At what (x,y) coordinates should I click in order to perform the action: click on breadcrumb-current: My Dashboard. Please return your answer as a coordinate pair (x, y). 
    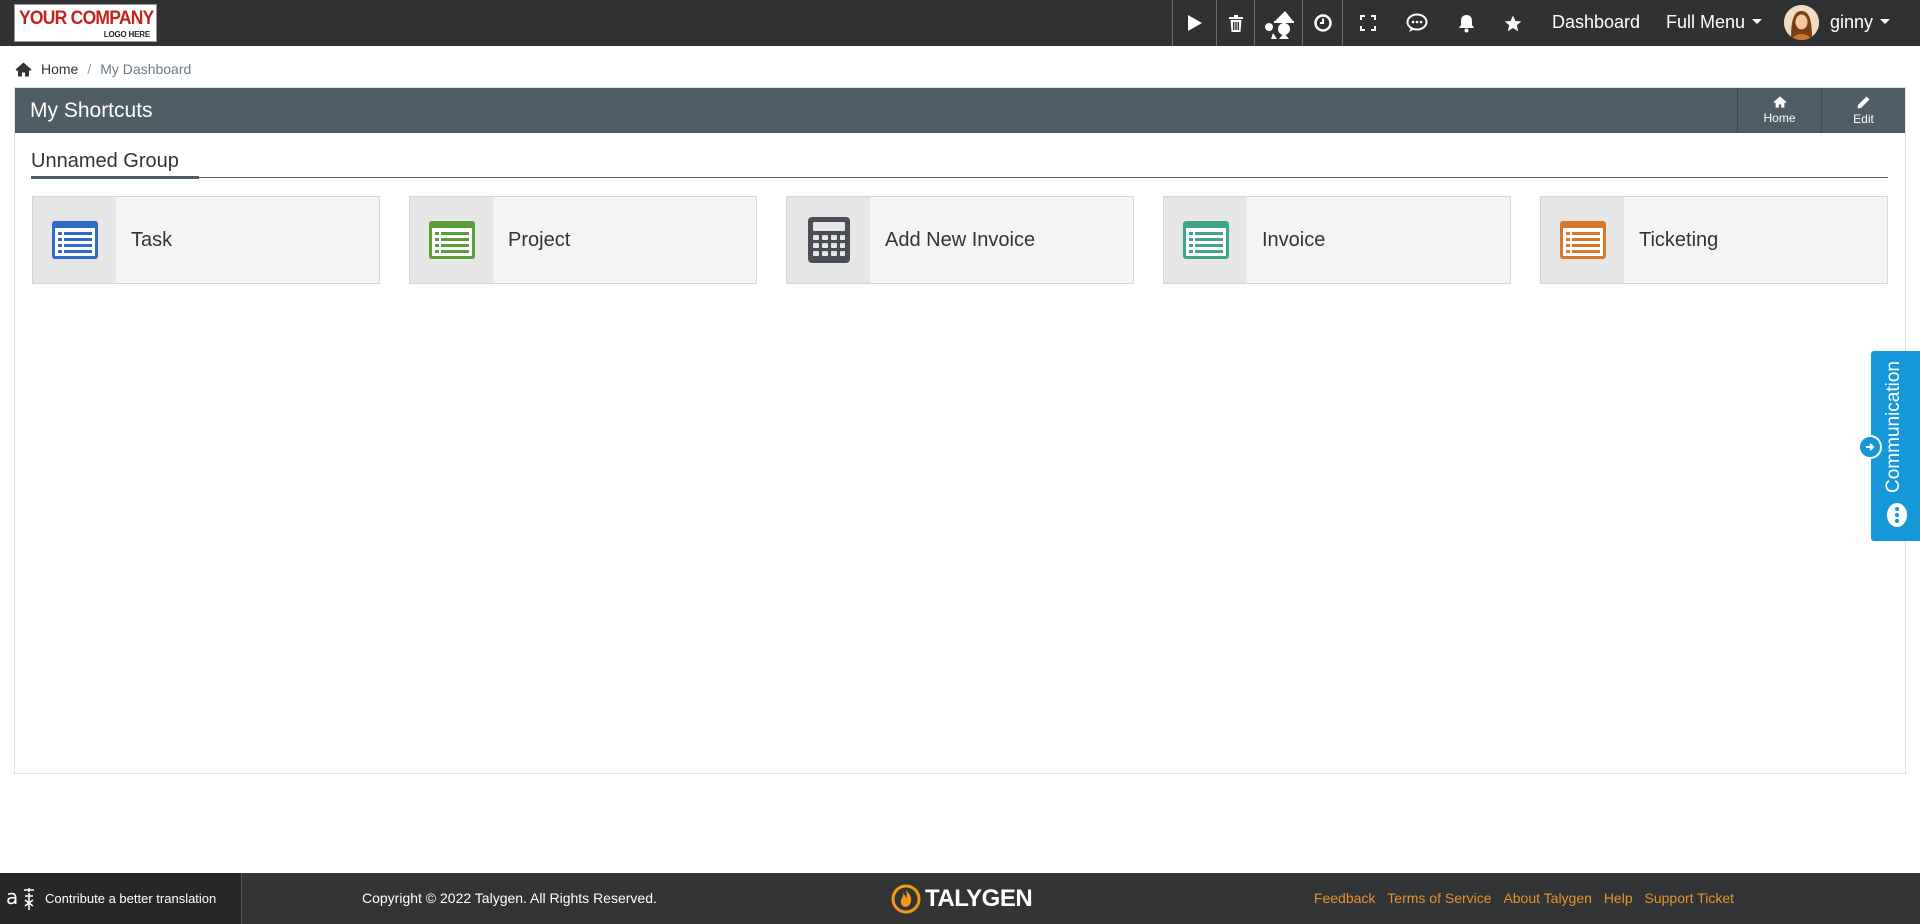
    Looking at the image, I should click on (146, 69).